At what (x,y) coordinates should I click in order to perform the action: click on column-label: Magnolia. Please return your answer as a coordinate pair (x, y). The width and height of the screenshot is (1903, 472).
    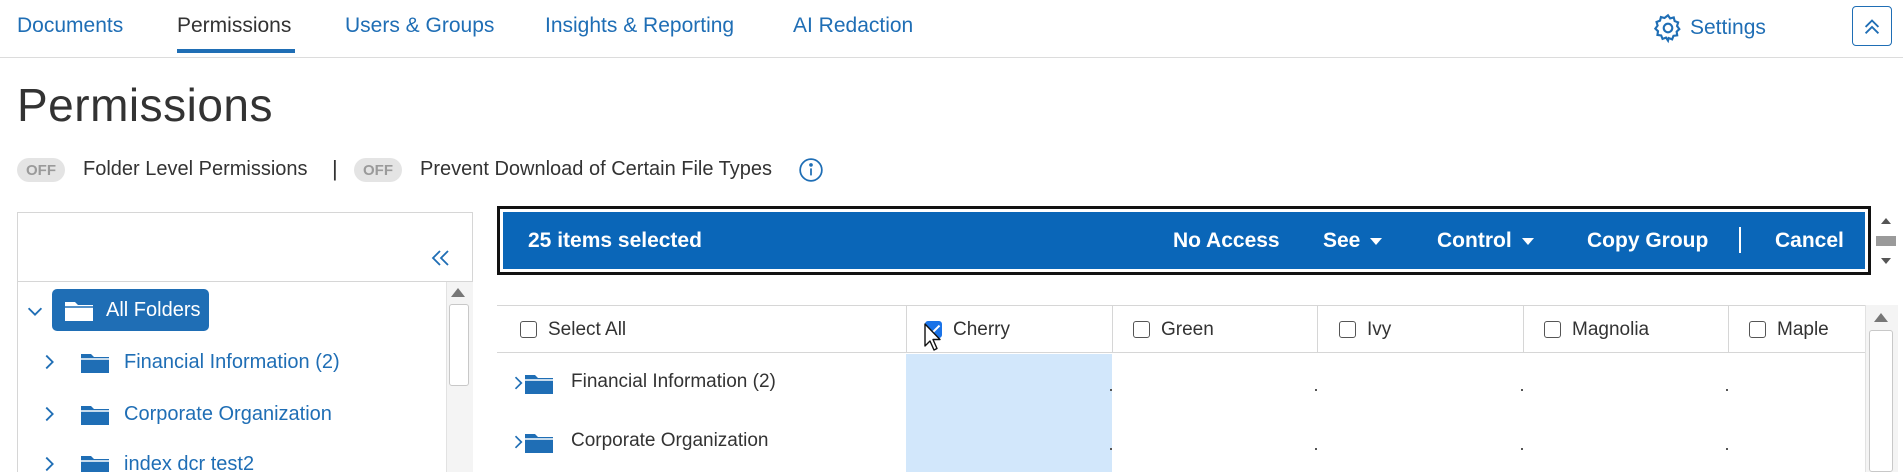
    Looking at the image, I should click on (1611, 329).